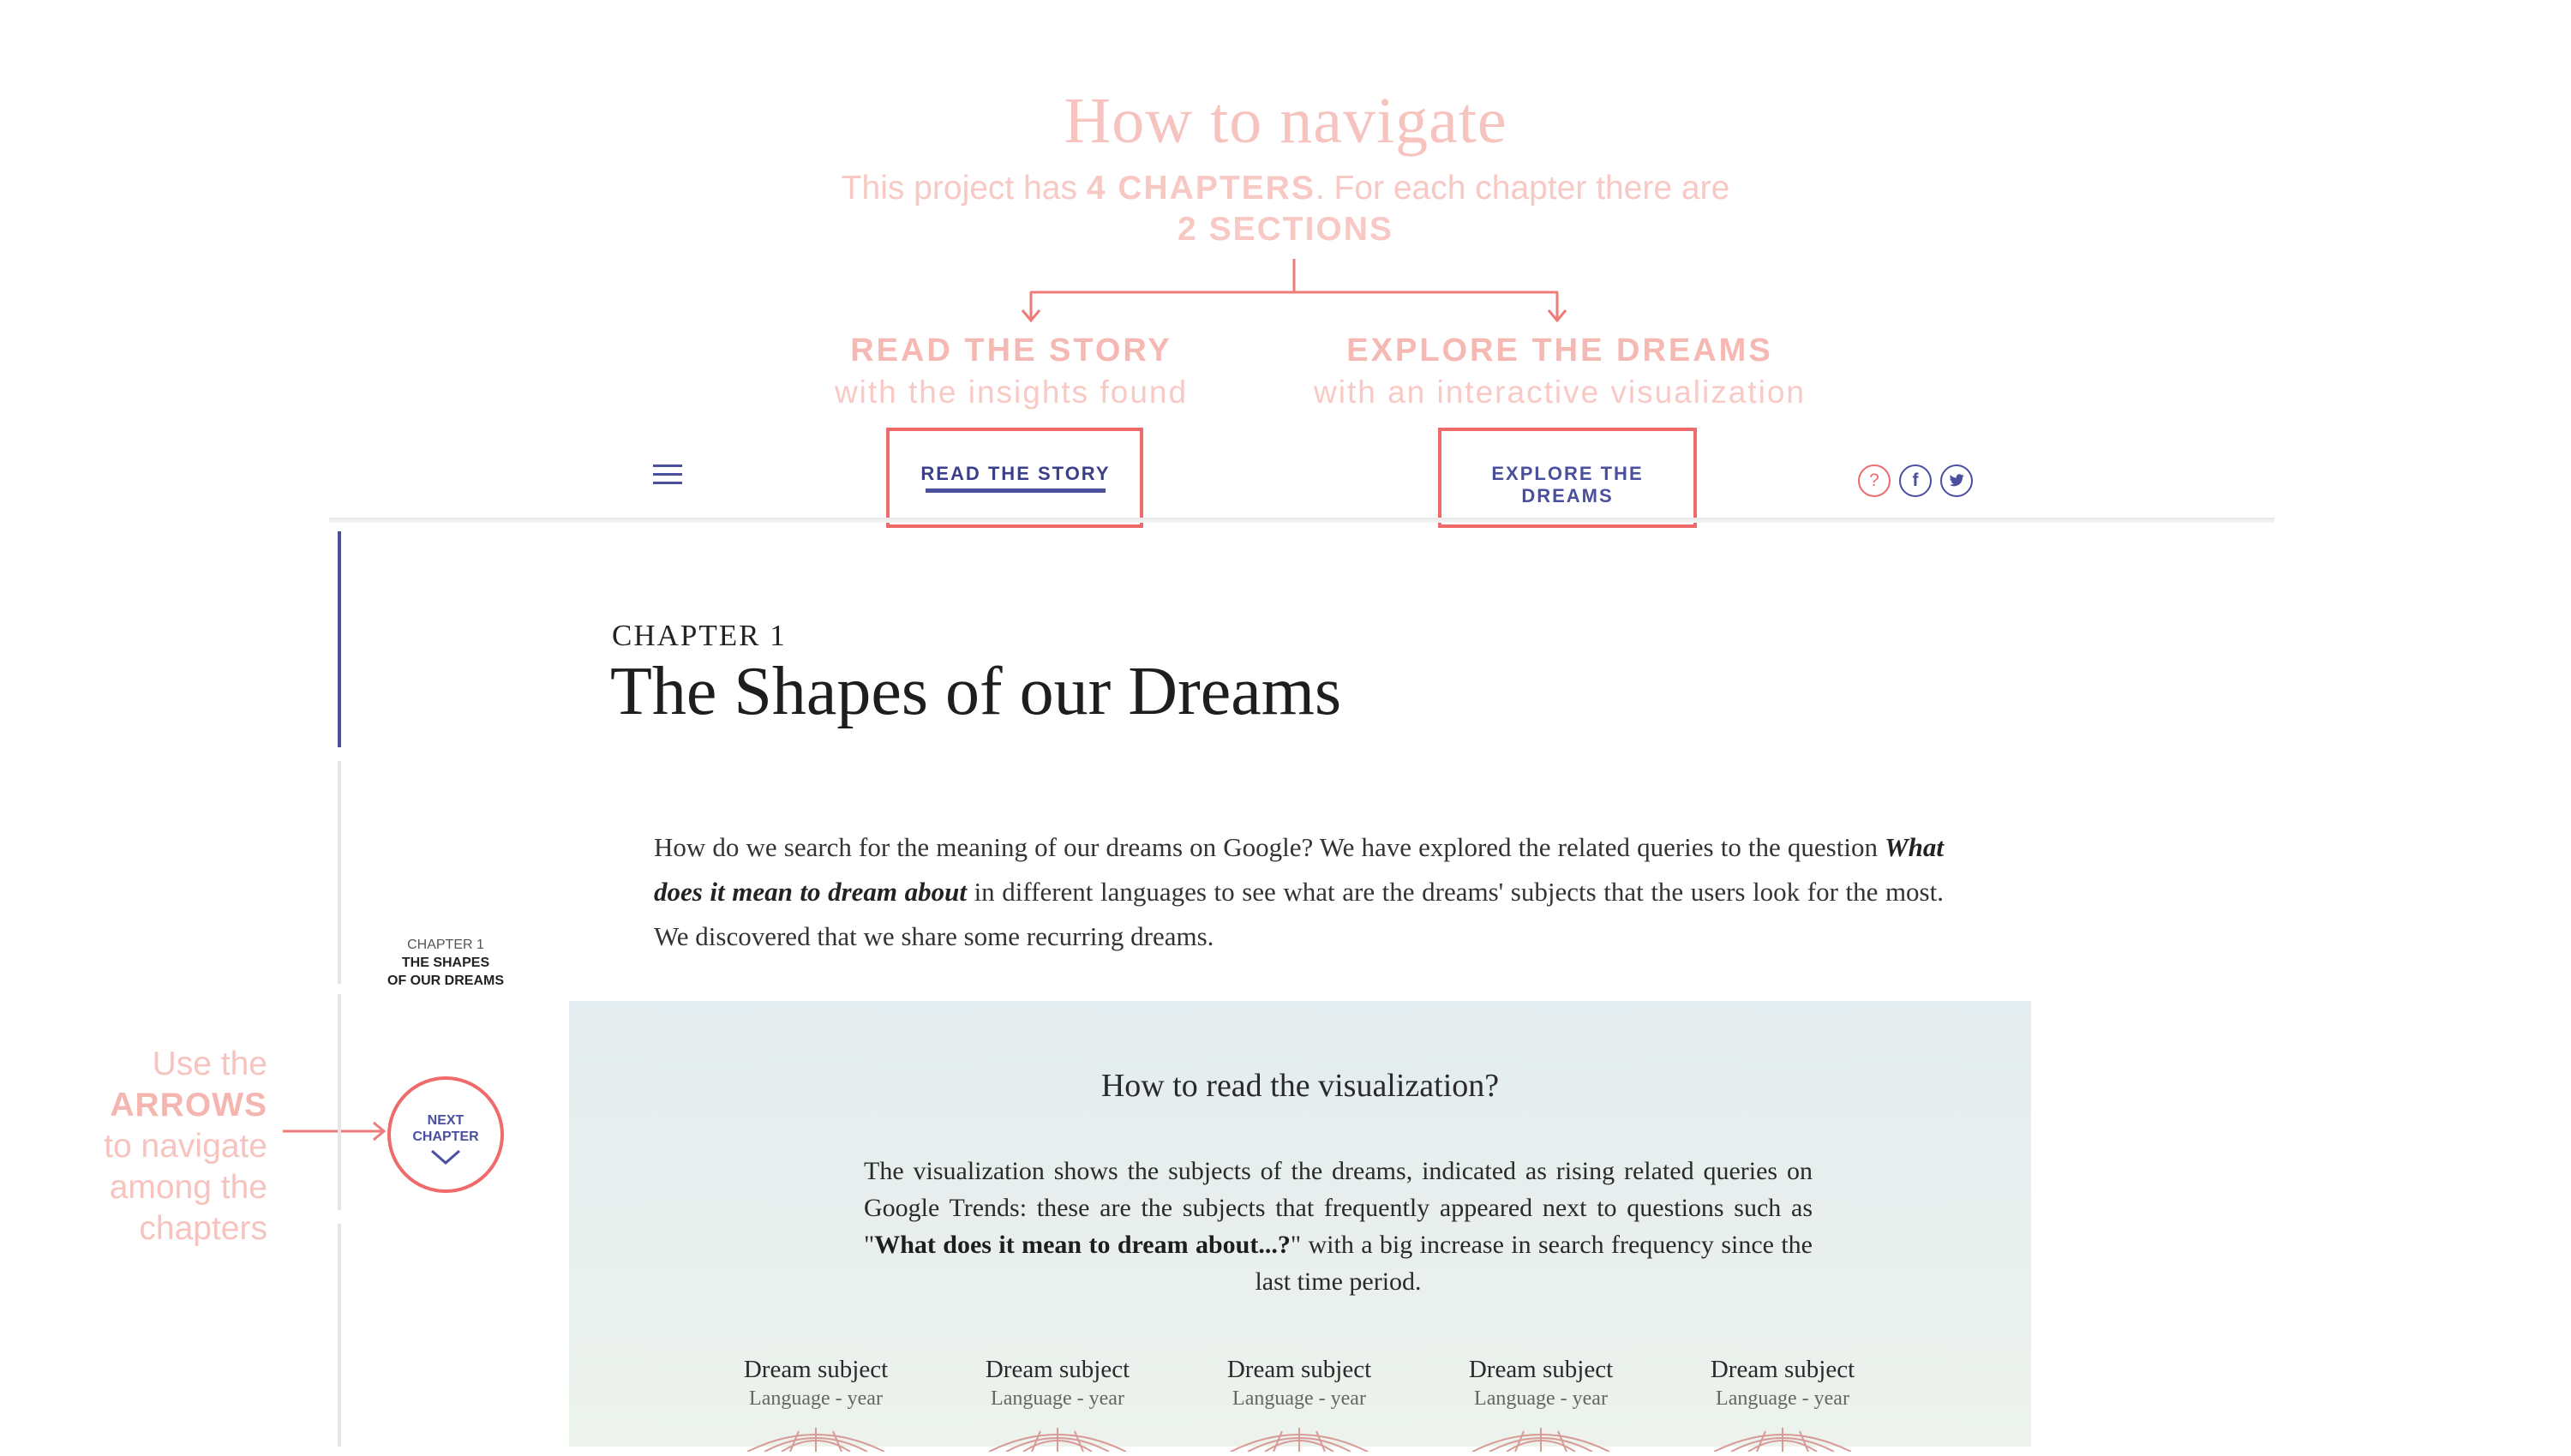 The image size is (2571, 1456). What do you see at coordinates (1301, 521) in the screenshot?
I see `header-divider` at bounding box center [1301, 521].